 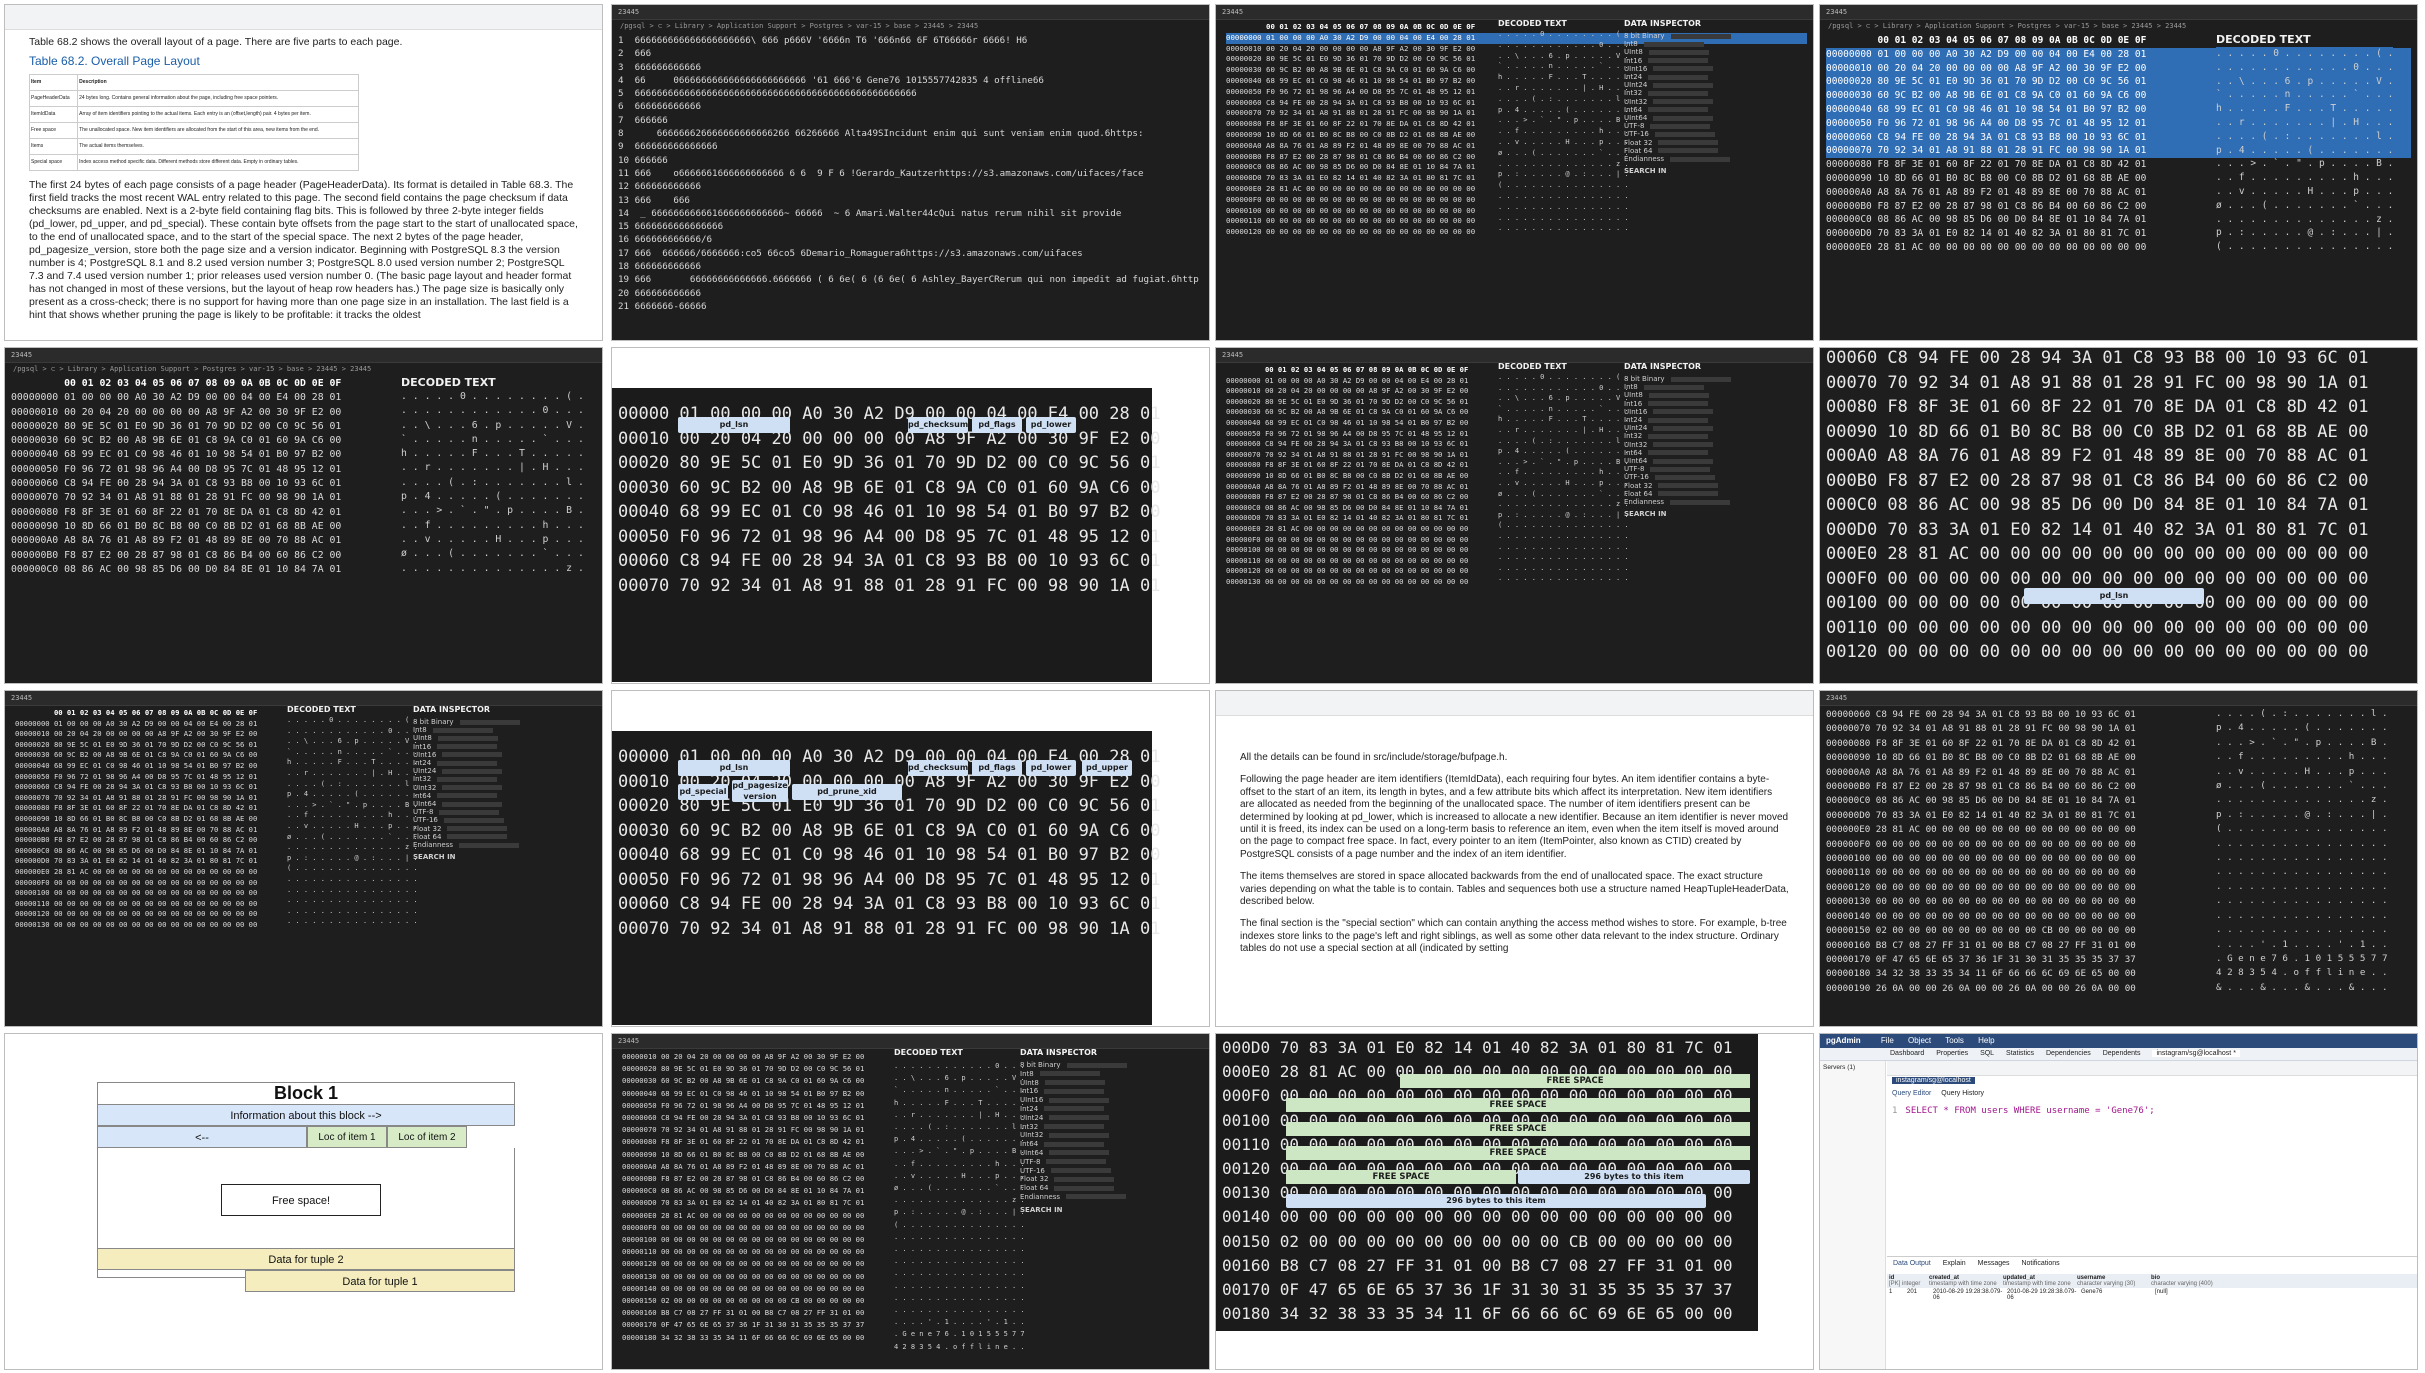 I want to click on decoded-row: . . . . ' . 1 . . . . ' . 1 . ., so click(x=959, y=1322).